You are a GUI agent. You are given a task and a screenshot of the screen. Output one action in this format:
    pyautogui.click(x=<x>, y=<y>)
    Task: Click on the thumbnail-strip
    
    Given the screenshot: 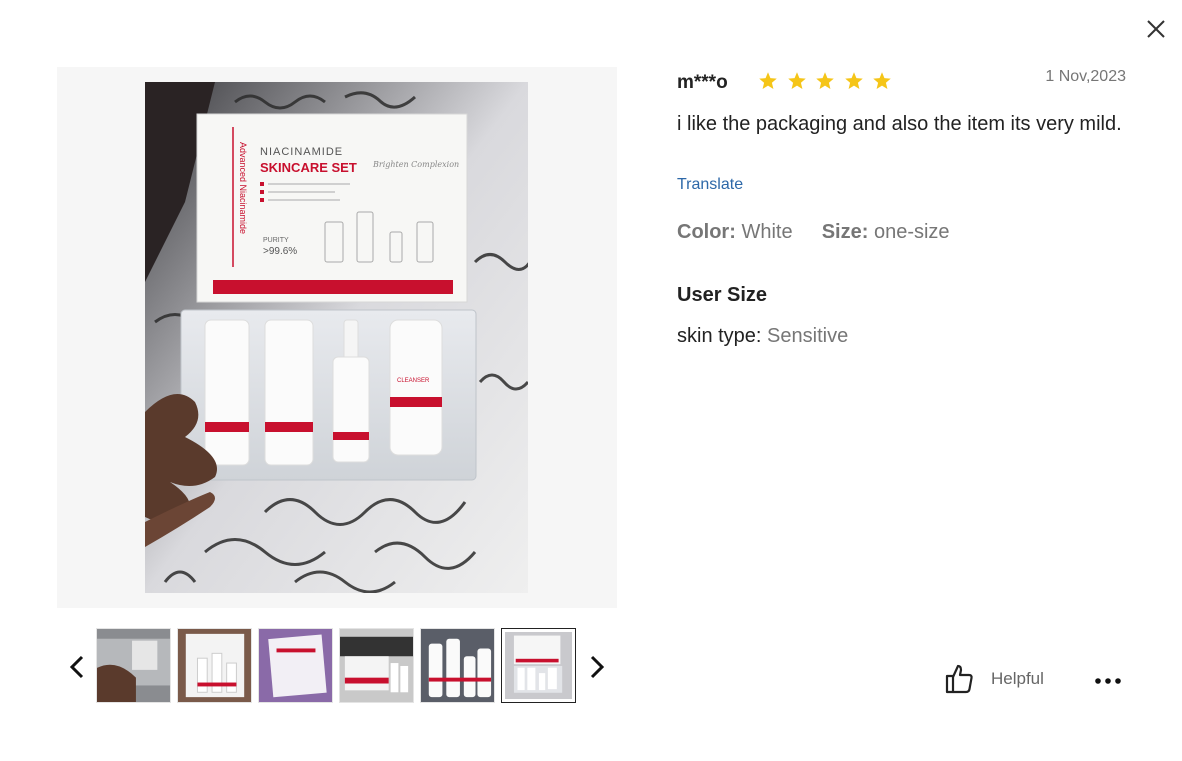 What is the action you would take?
    pyautogui.click(x=336, y=665)
    